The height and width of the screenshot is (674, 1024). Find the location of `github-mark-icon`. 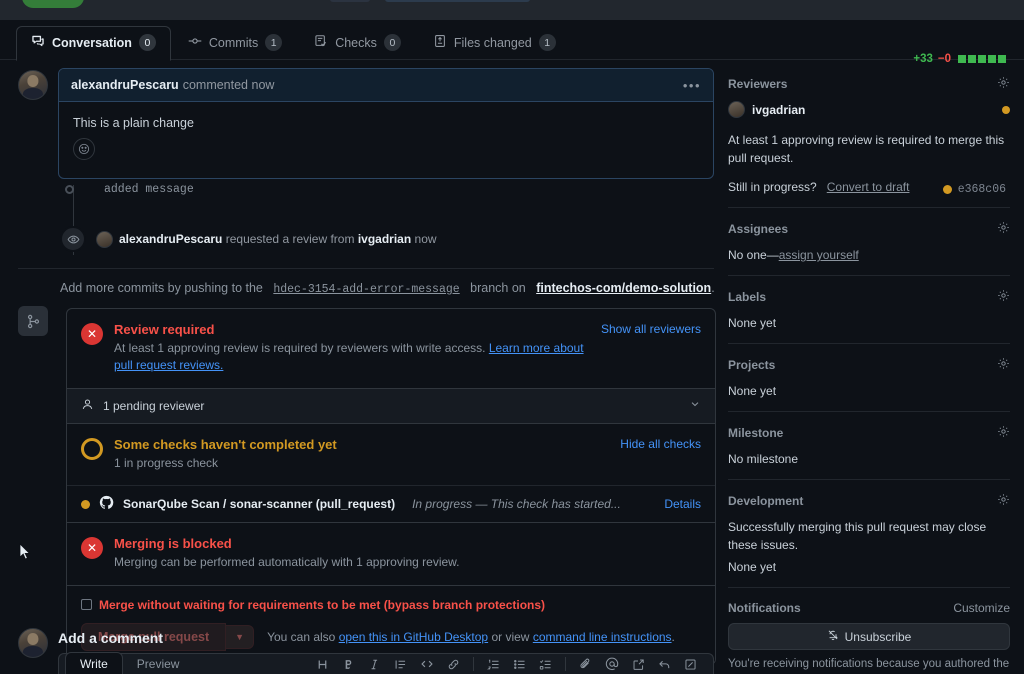

github-mark-icon is located at coordinates (106, 504).